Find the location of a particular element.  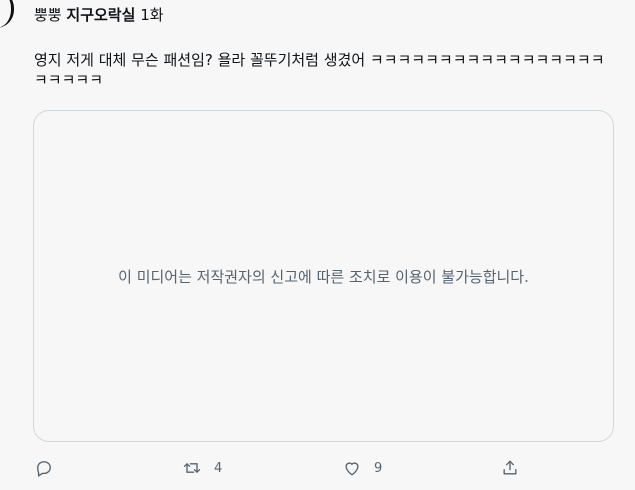

hashtag-title: 지구오락실 is located at coordinates (100, 15).